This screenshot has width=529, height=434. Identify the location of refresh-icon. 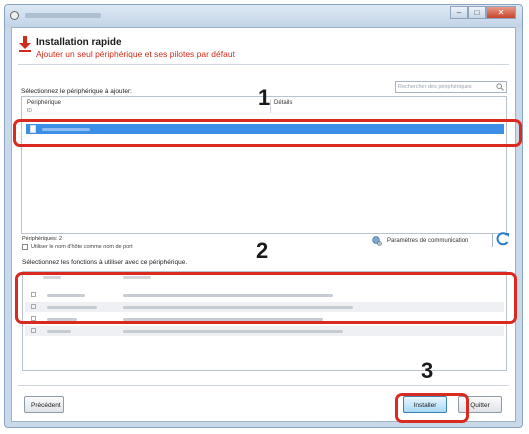
(503, 239).